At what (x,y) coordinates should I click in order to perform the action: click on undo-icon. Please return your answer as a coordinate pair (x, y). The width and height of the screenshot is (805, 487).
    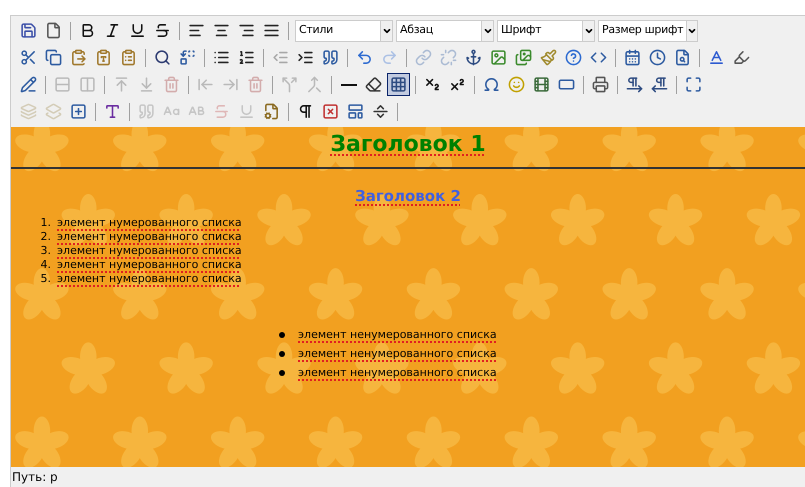
    Looking at the image, I should click on (364, 57).